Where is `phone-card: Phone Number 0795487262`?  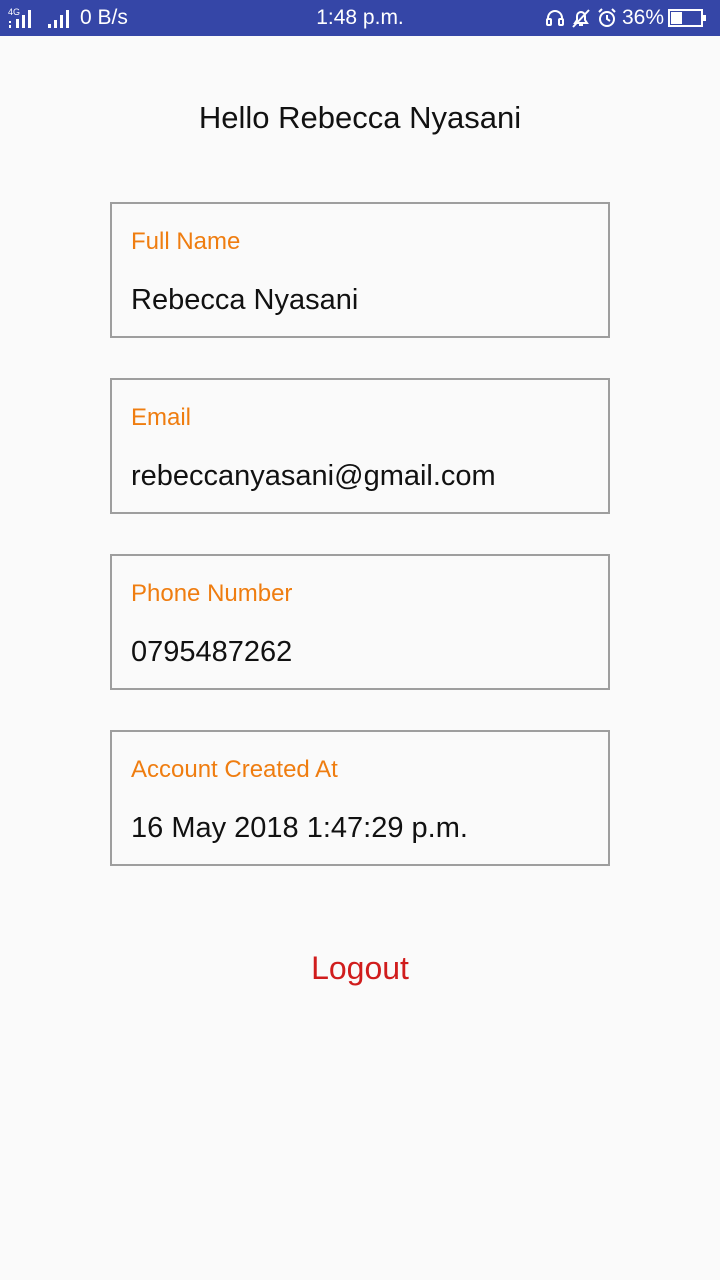
phone-card: Phone Number 0795487262 is located at coordinates (360, 622).